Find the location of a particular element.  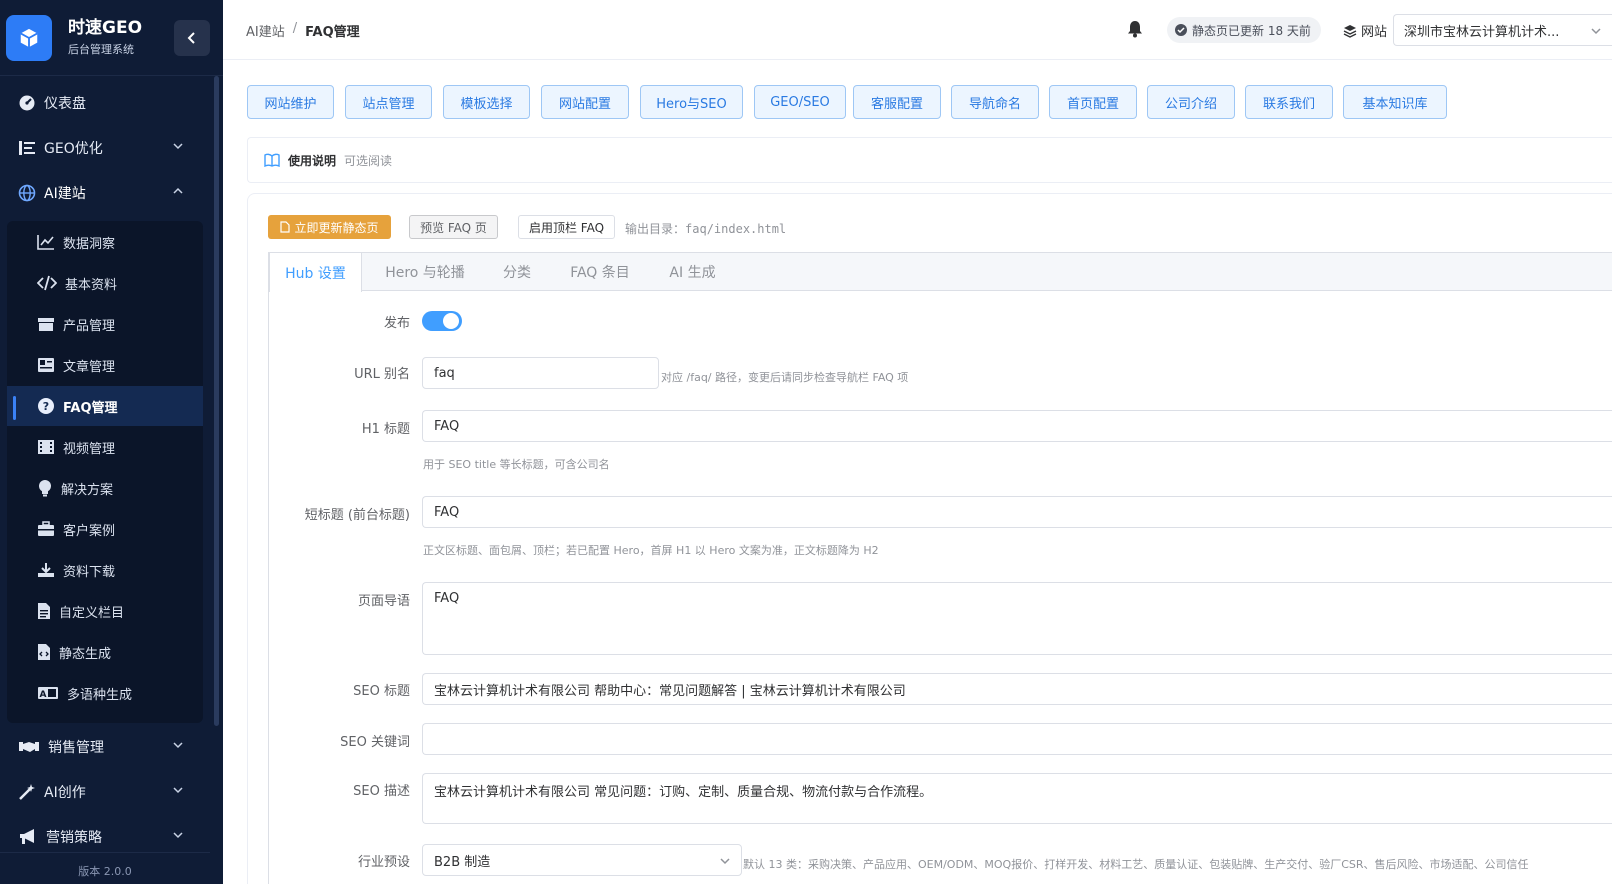

sidebar-item-faq: ? FAQ管理 is located at coordinates (105, 406).